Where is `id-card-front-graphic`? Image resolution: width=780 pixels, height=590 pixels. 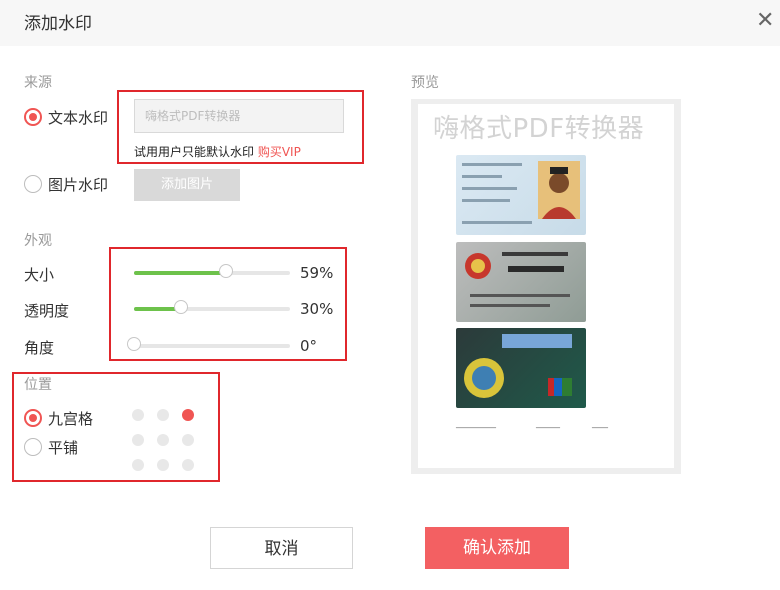
id-card-front-graphic is located at coordinates (521, 192).